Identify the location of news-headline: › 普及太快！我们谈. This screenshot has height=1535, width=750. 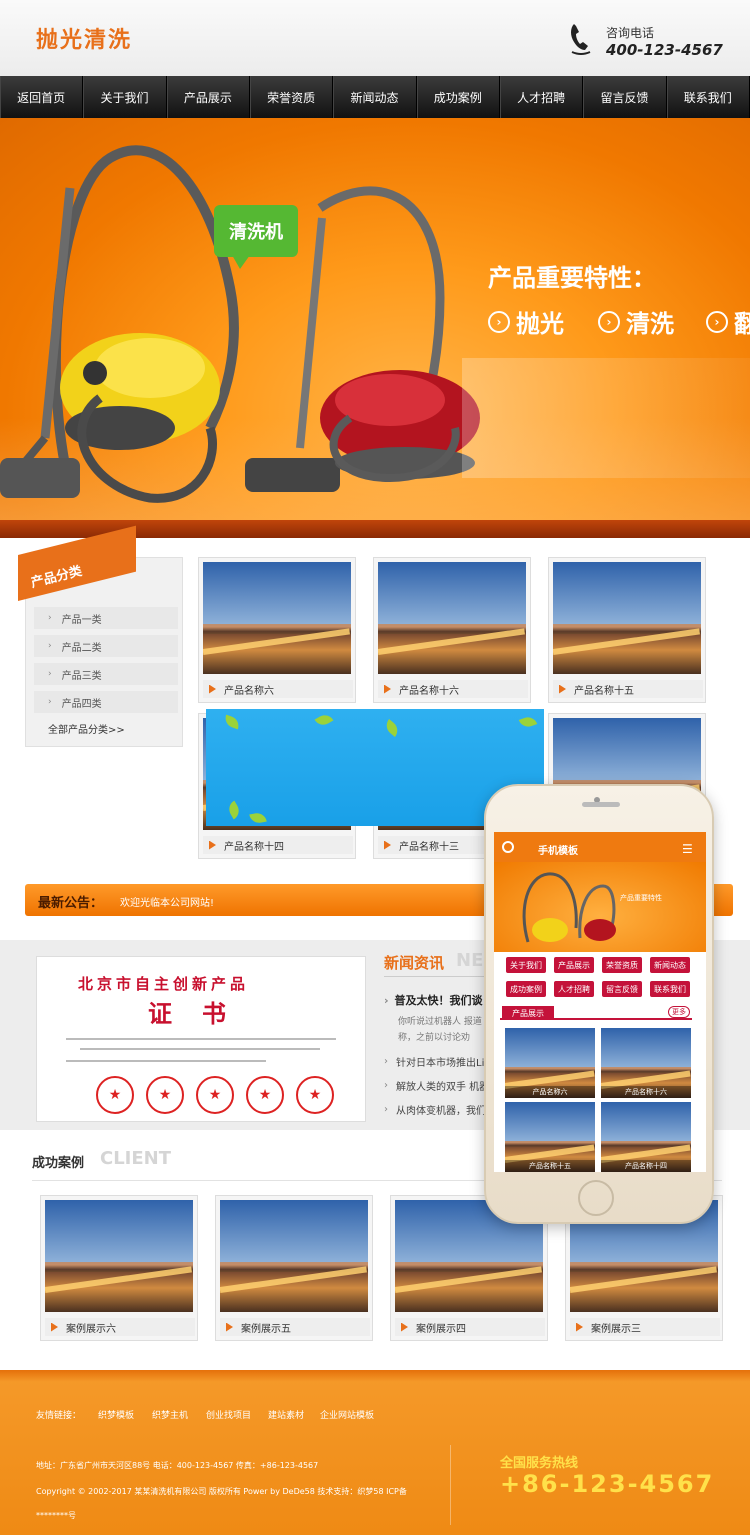
(433, 1000).